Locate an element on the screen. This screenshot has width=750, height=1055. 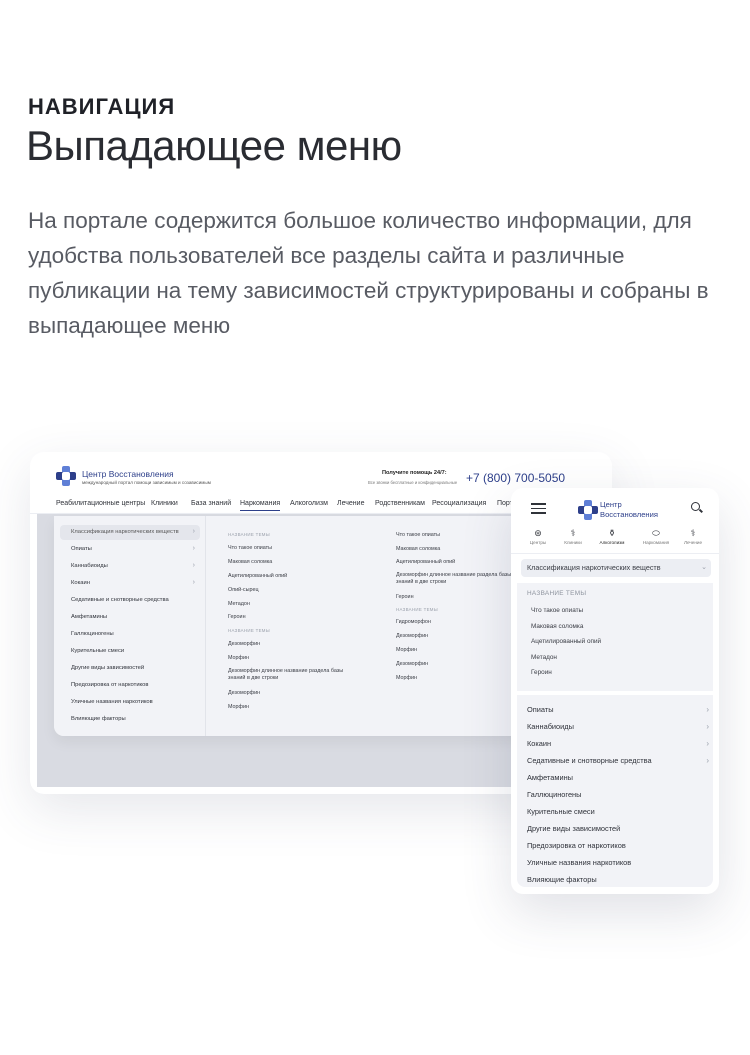
phone-link: +7 (800) 700-5050 is located at coordinates (515, 478).